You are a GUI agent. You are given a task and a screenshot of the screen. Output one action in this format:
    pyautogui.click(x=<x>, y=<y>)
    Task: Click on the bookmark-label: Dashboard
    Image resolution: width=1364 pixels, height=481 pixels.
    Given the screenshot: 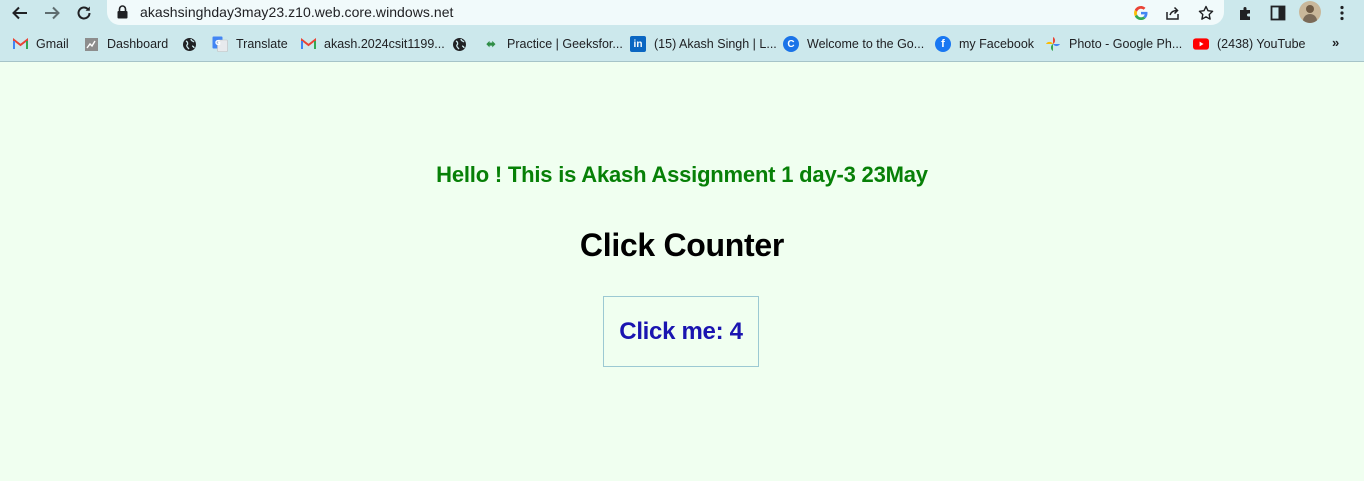 What is the action you would take?
    pyautogui.click(x=138, y=44)
    